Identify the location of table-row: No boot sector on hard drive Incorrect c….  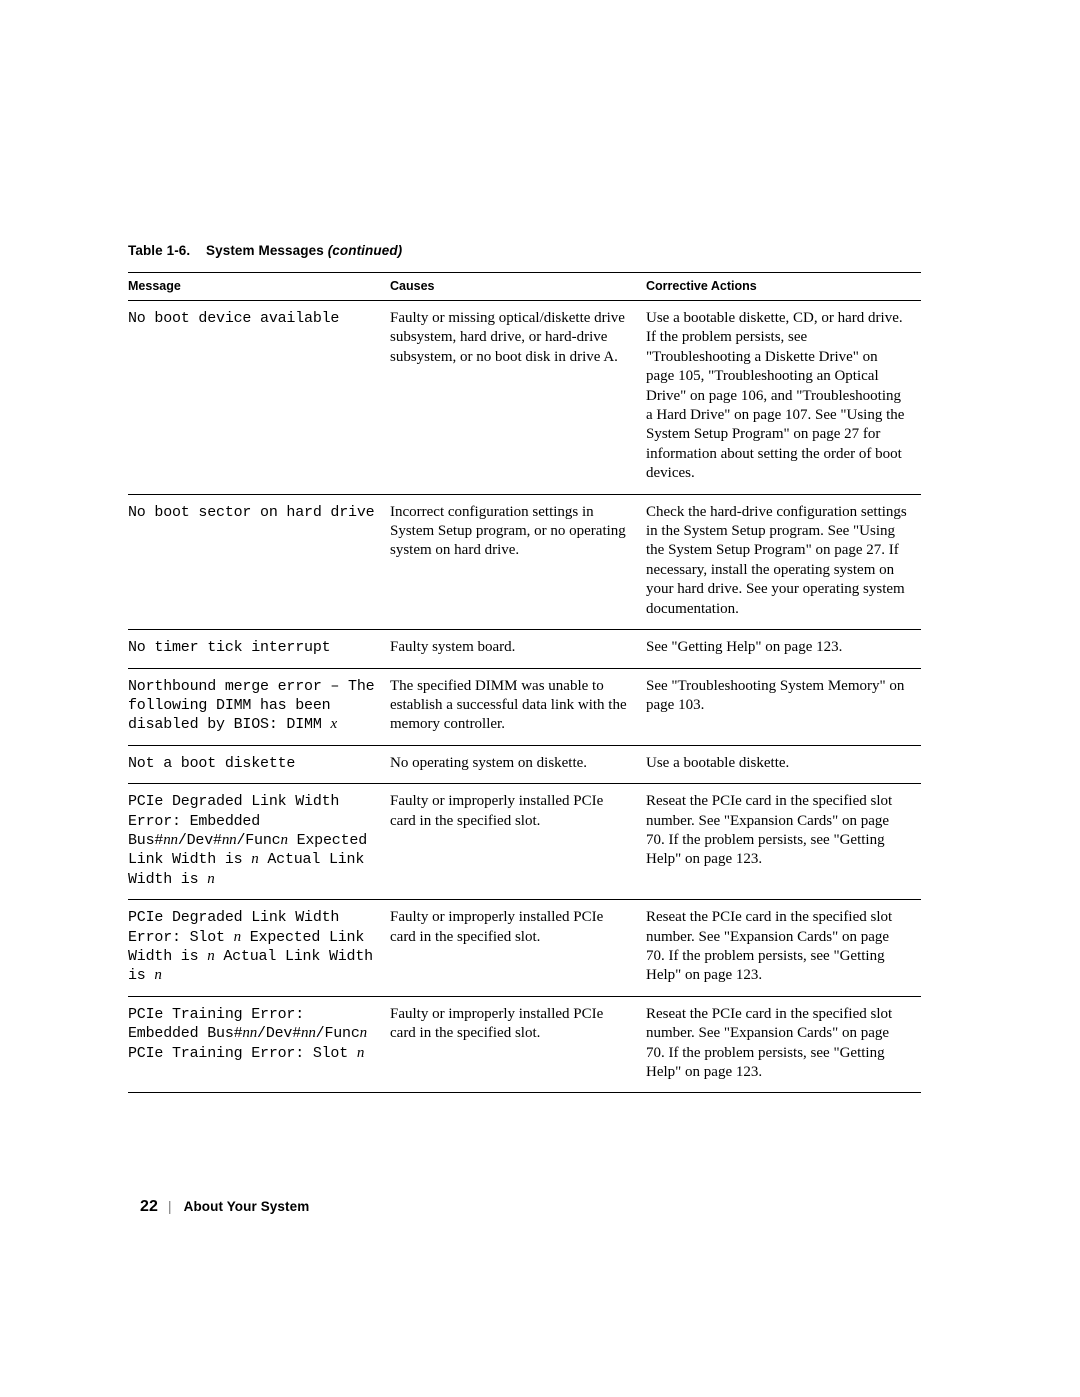
(524, 562).